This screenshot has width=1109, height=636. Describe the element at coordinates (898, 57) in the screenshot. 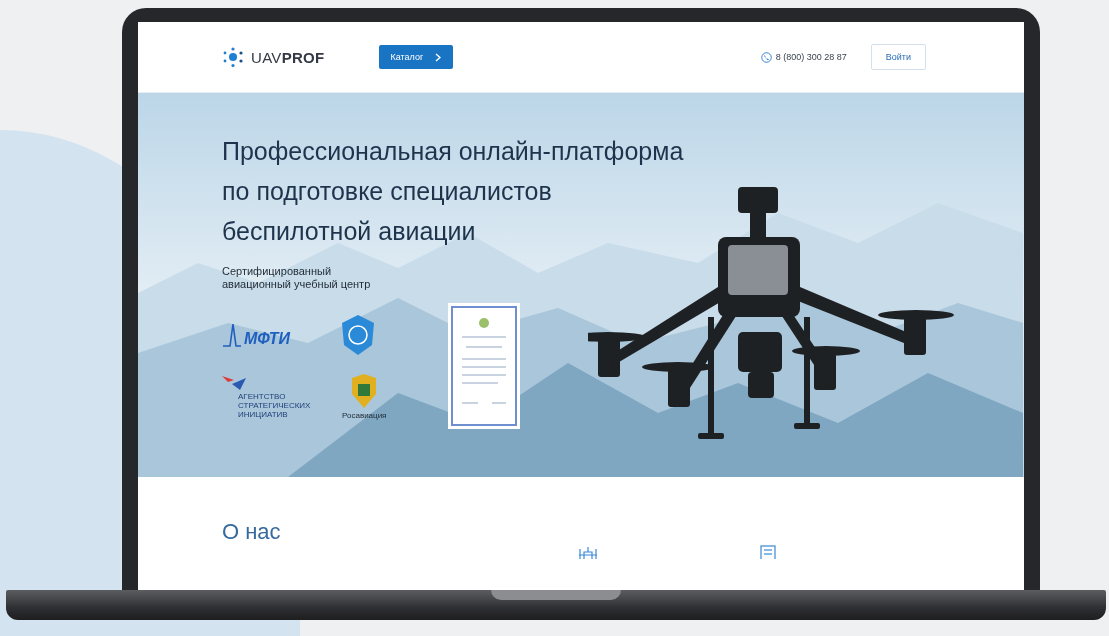

I see `login-button: Войти` at that location.